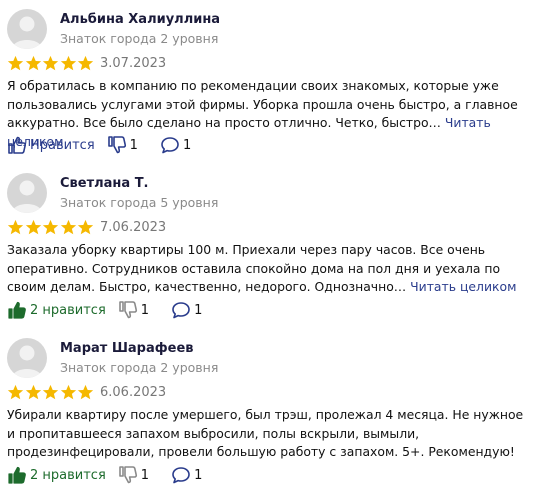 This screenshot has width=536, height=492. Describe the element at coordinates (133, 63) in the screenshot. I see `review-date: 3.07.2023` at that location.